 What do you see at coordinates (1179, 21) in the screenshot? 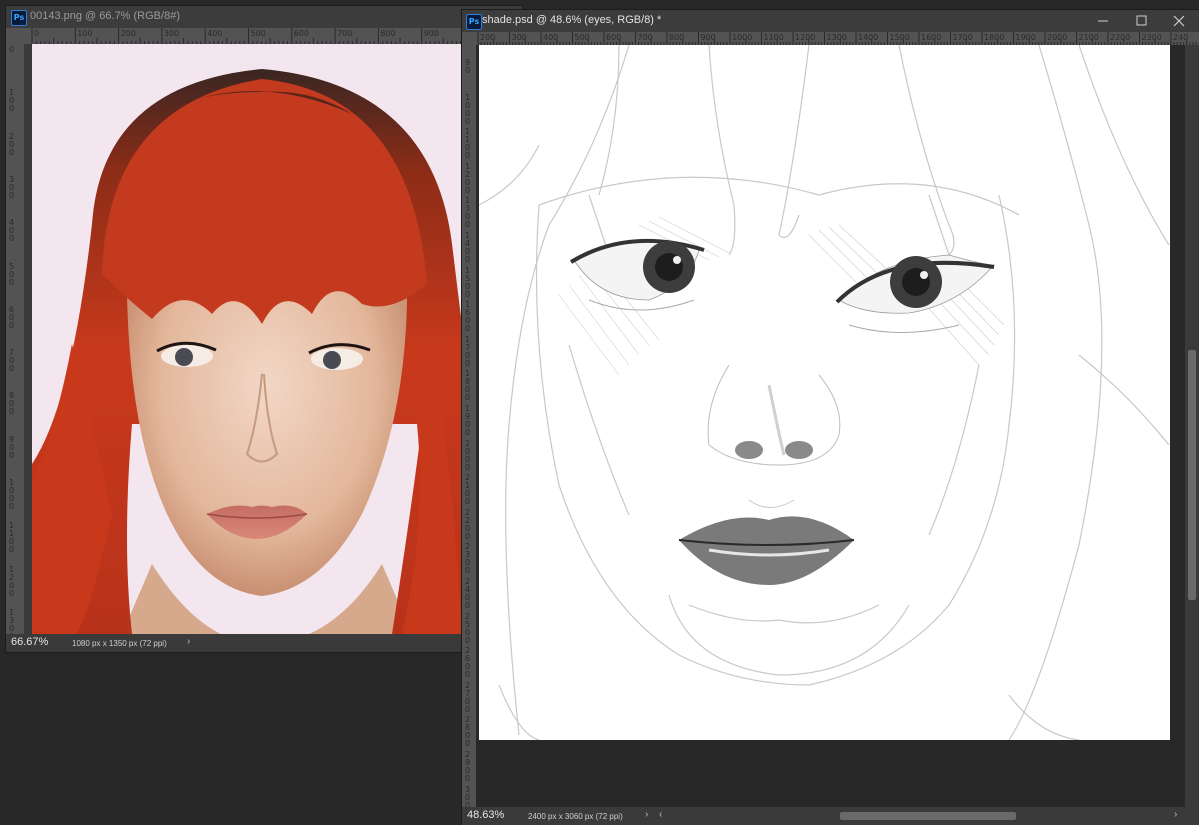
I see `close-icon` at bounding box center [1179, 21].